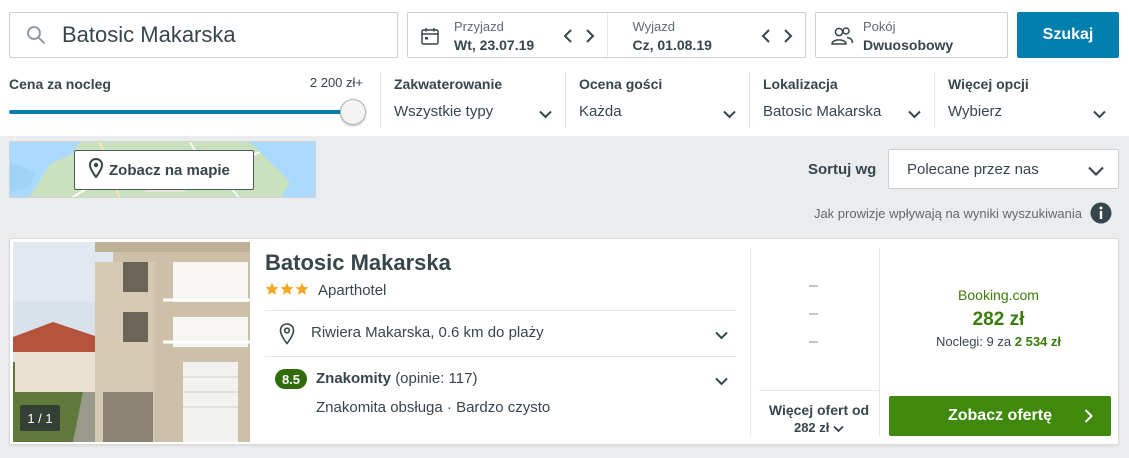 The height and width of the screenshot is (458, 1129). Describe the element at coordinates (436, 378) in the screenshot. I see `rating-count: (opinie: 117)` at that location.